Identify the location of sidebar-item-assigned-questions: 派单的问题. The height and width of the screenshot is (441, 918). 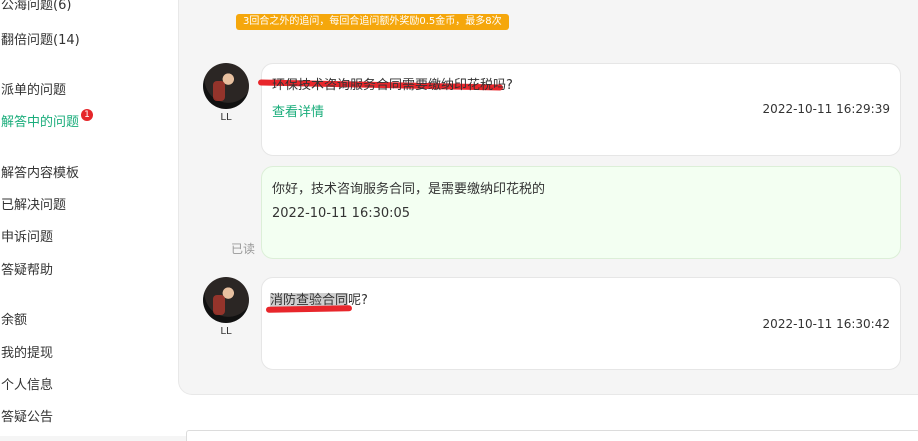
(33, 88).